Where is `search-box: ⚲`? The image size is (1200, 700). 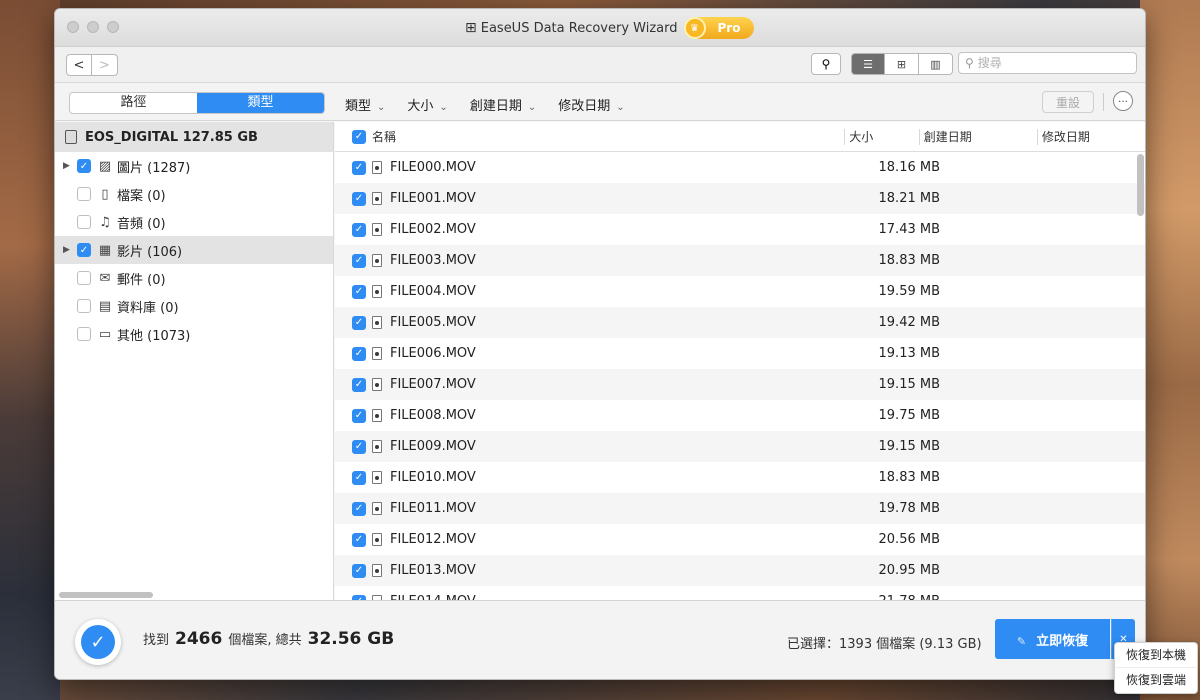
search-box: ⚲ is located at coordinates (1047, 63).